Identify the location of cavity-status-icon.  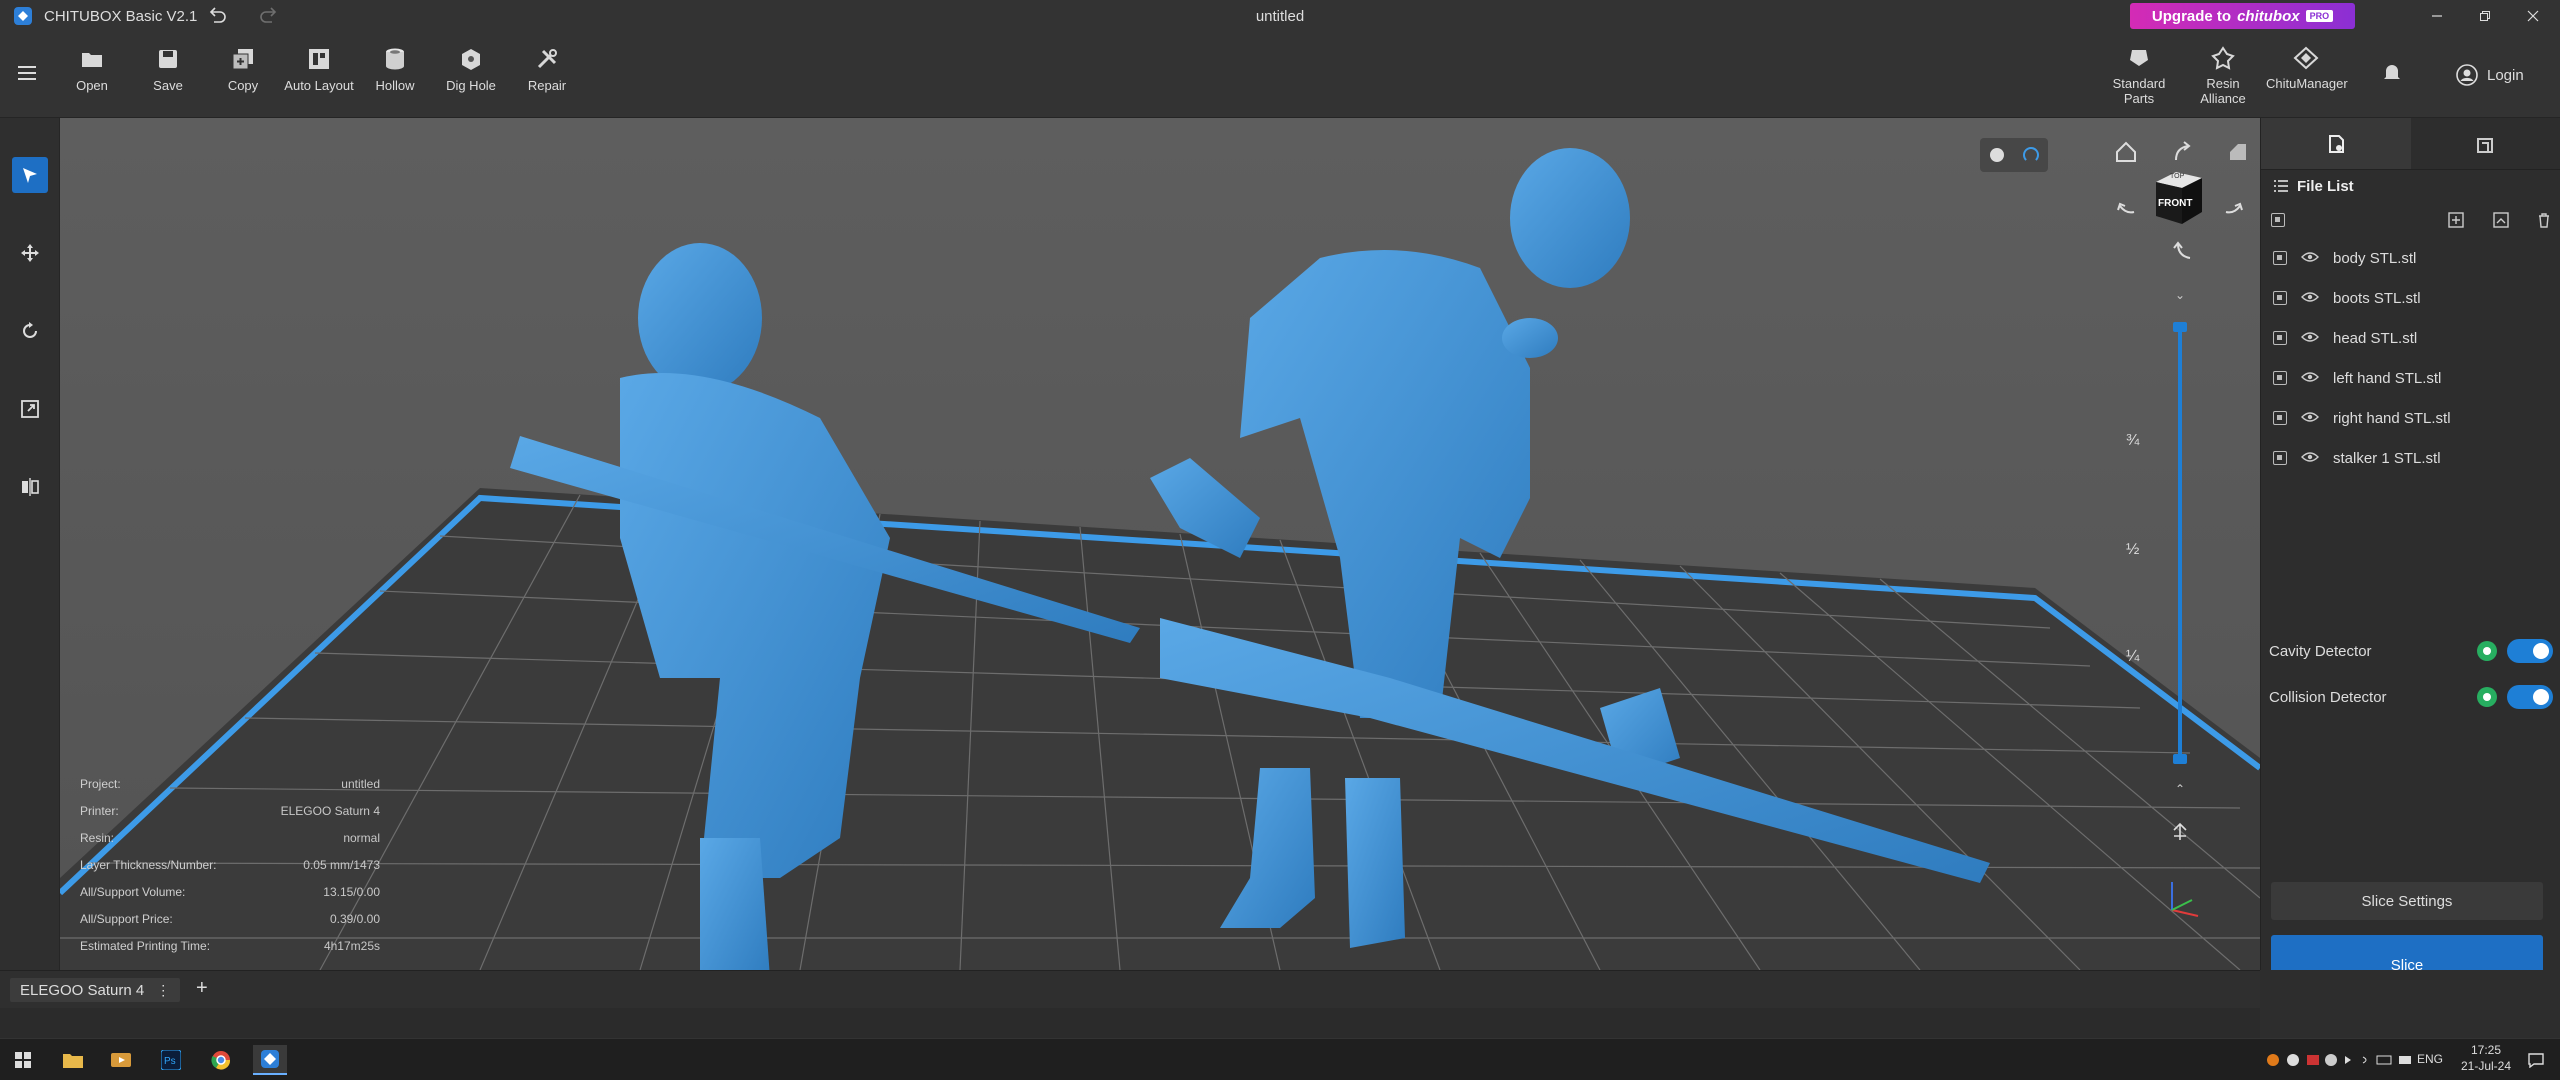
(2487, 651).